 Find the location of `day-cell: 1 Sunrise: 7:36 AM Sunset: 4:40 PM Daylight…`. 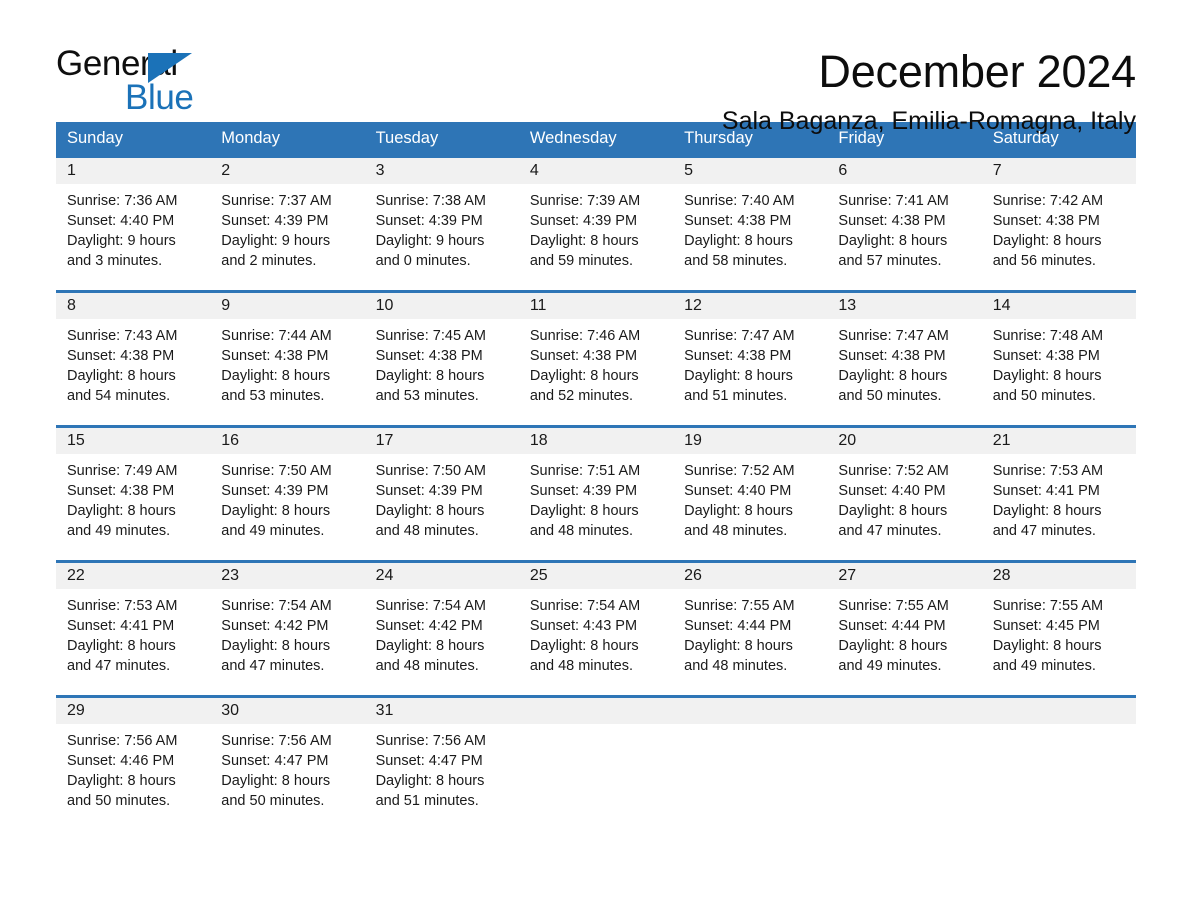

day-cell: 1 Sunrise: 7:36 AM Sunset: 4:40 PM Daylight… is located at coordinates (133, 224).